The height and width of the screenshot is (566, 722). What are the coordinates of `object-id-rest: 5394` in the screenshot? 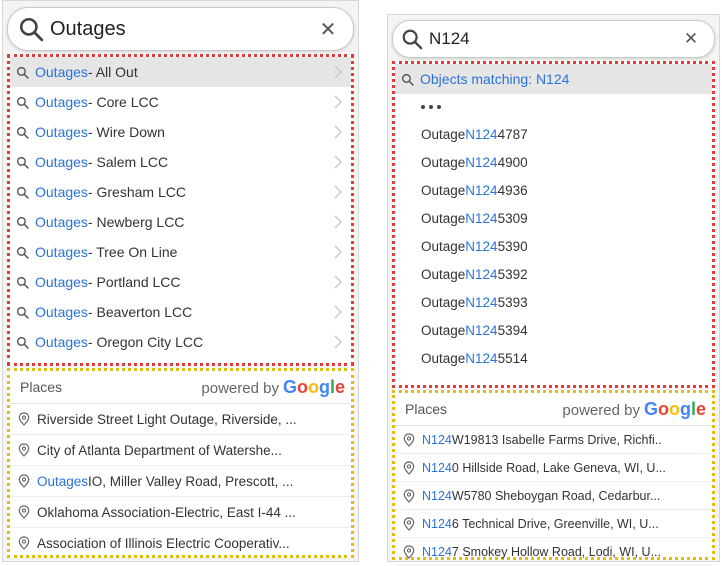 It's located at (512, 330).